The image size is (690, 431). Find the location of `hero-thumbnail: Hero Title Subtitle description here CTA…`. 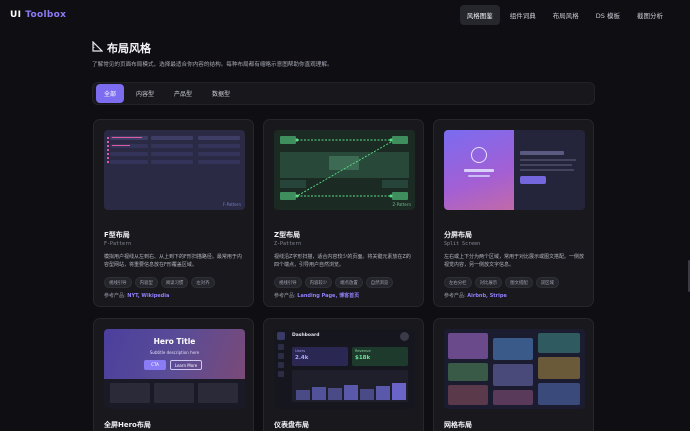

hero-thumbnail: Hero Title Subtitle description here CTA… is located at coordinates (174, 369).